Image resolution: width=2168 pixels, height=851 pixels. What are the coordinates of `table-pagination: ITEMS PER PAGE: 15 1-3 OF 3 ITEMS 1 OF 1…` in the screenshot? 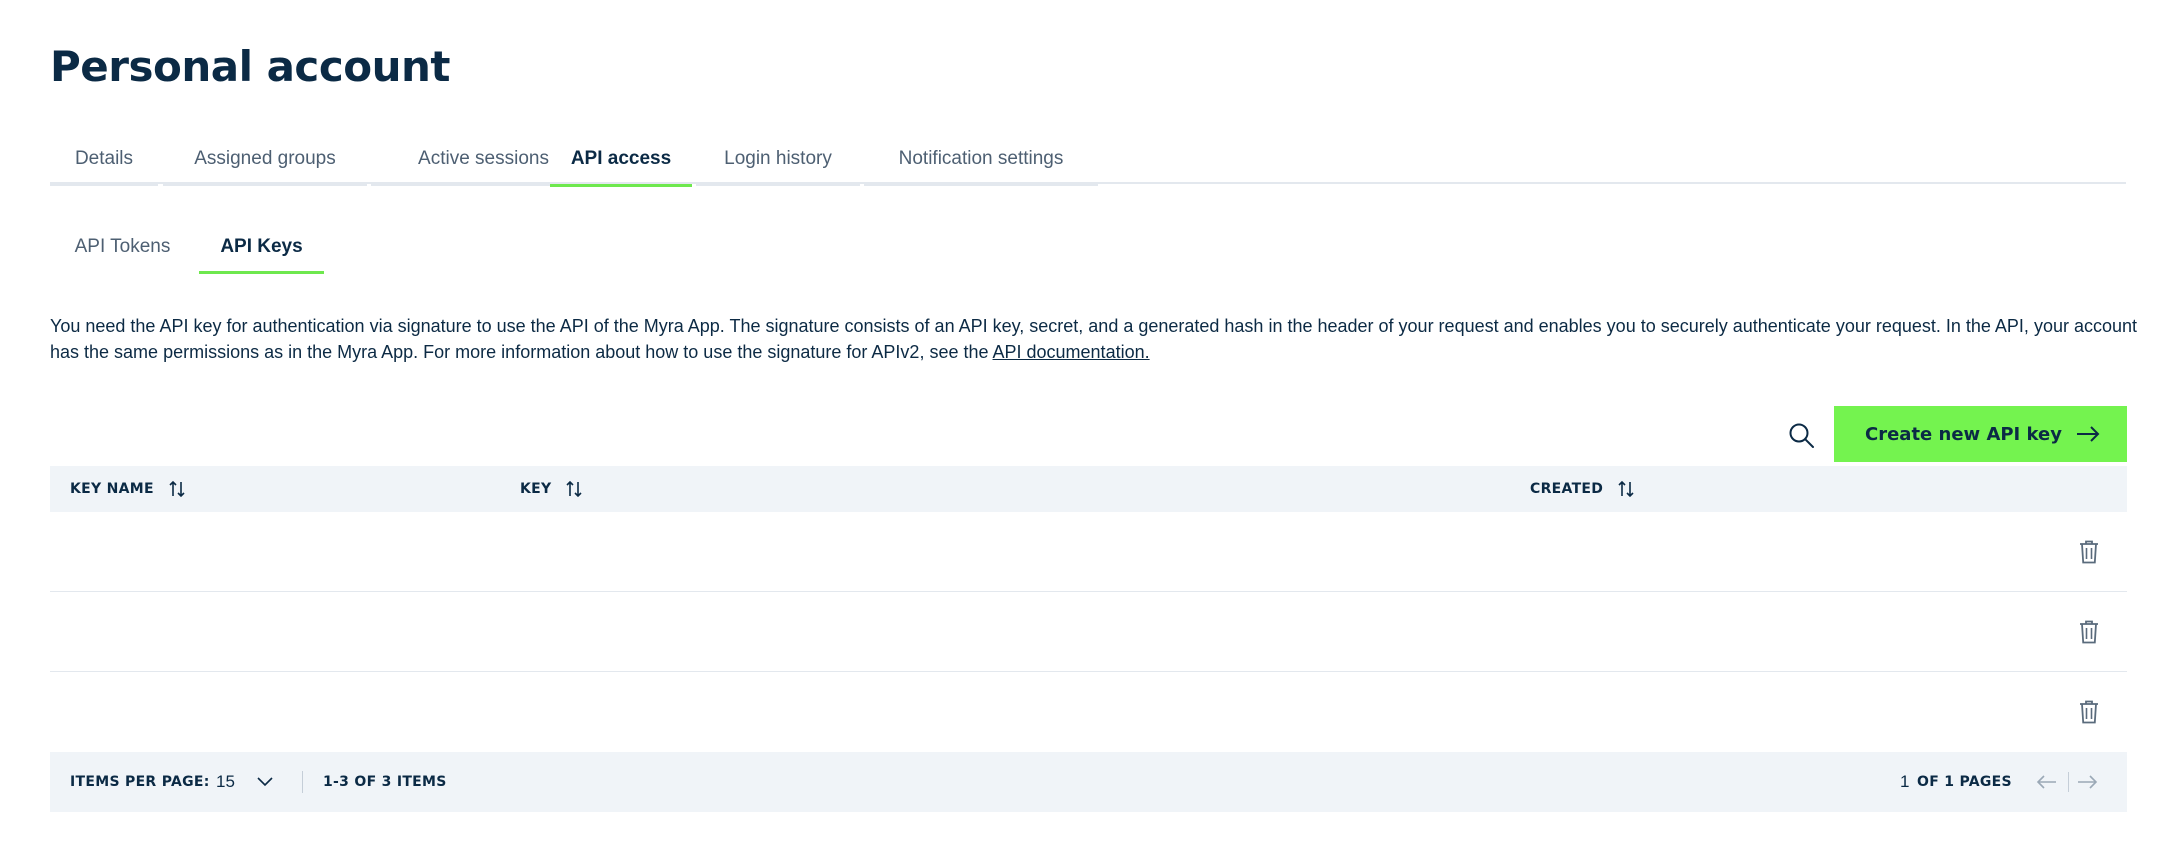 It's located at (1088, 782).